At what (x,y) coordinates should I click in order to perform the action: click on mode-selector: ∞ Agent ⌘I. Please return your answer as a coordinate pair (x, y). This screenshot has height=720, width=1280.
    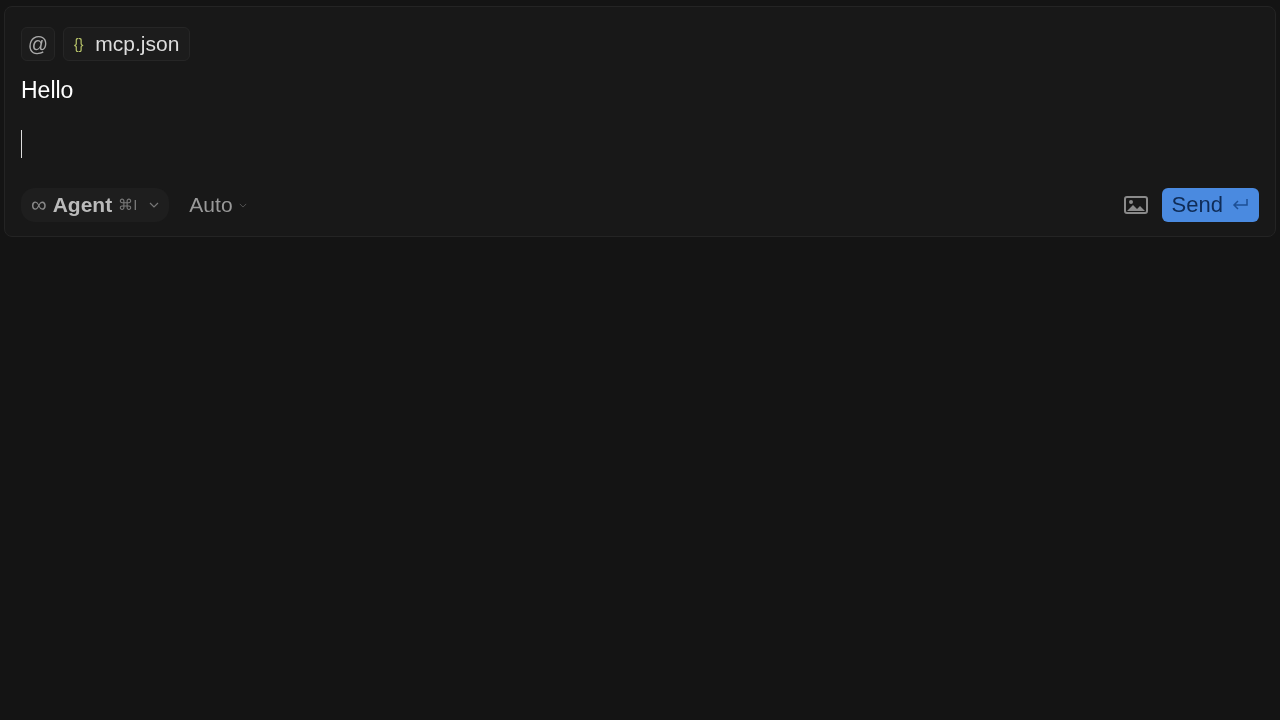
    Looking at the image, I should click on (95, 205).